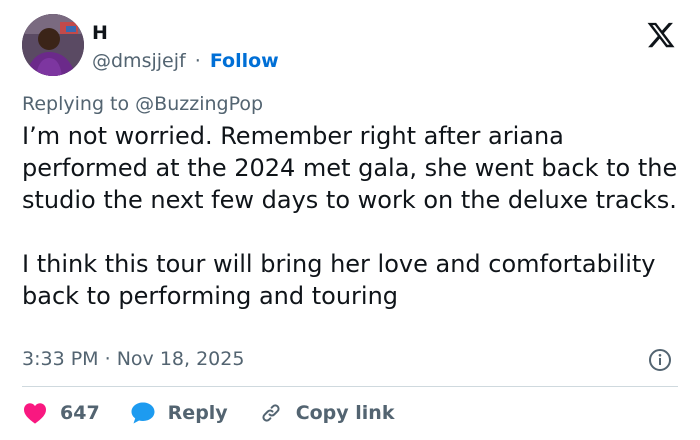 This screenshot has height=440, width=700. I want to click on follow-button: Follow, so click(244, 61).